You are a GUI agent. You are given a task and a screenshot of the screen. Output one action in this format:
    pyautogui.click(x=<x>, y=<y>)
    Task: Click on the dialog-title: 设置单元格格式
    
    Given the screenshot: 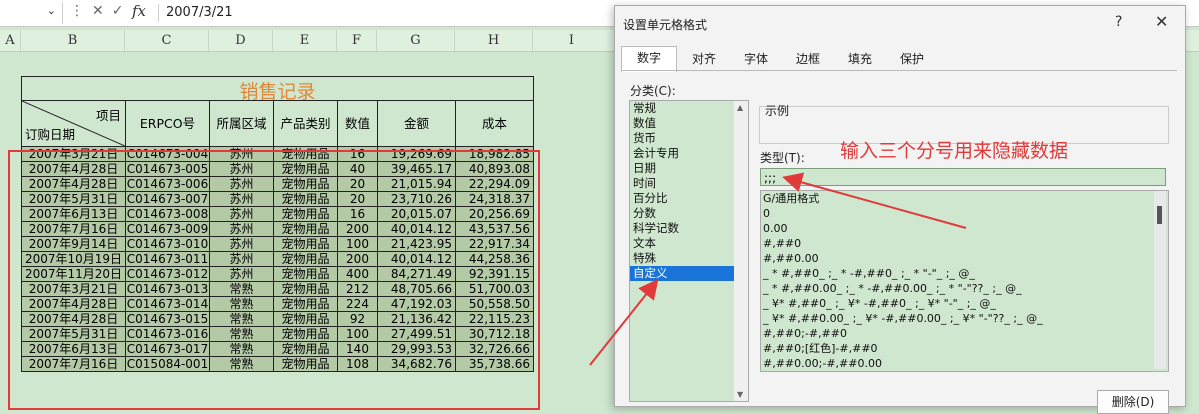 What is the action you would take?
    pyautogui.click(x=665, y=25)
    